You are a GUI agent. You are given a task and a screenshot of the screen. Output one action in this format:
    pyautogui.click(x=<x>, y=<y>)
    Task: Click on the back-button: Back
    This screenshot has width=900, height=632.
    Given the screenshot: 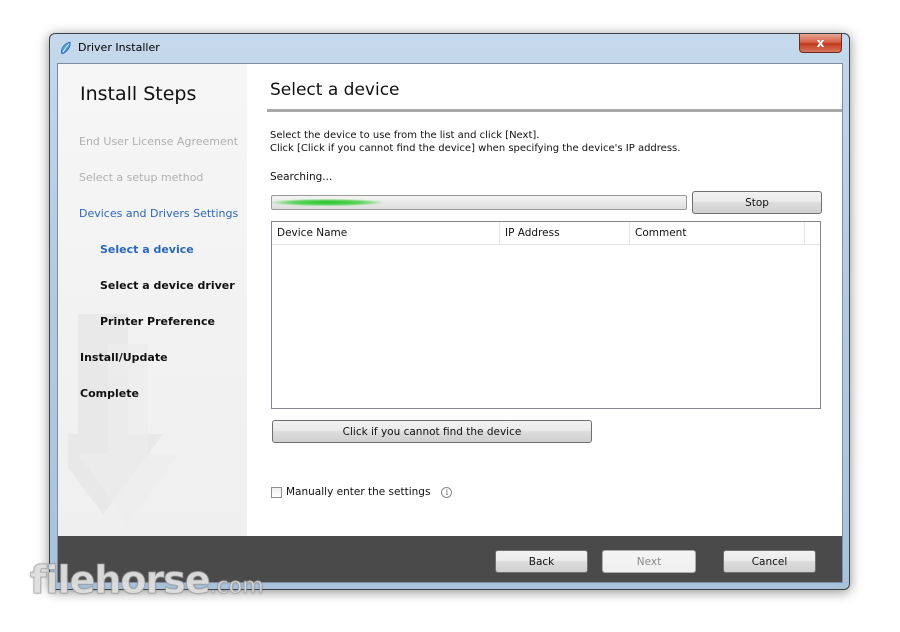 What is the action you would take?
    pyautogui.click(x=541, y=561)
    